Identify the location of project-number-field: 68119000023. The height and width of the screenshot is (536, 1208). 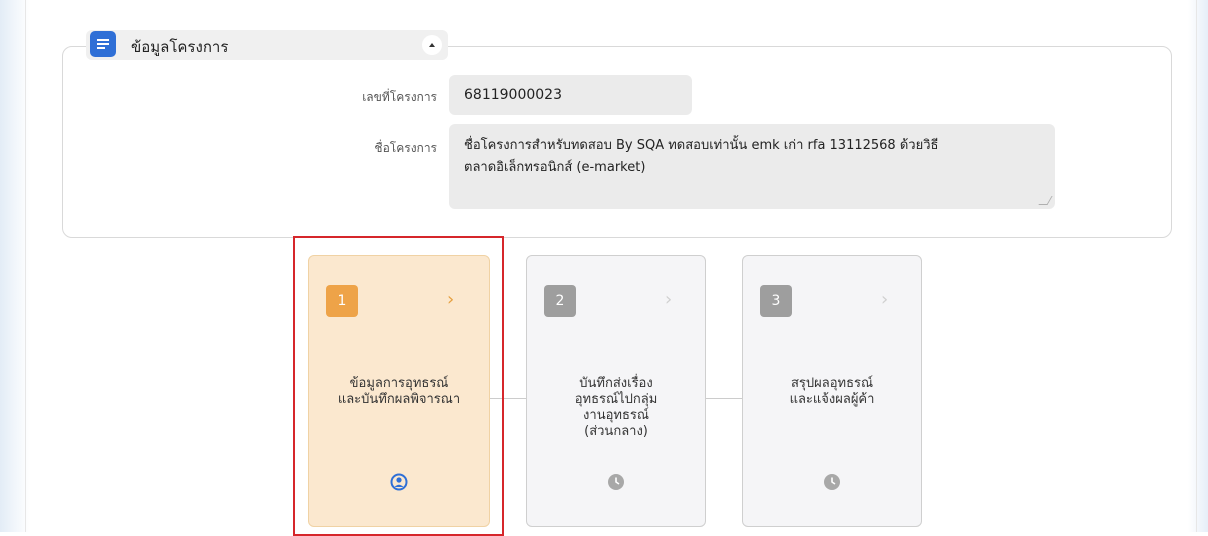
(570, 95).